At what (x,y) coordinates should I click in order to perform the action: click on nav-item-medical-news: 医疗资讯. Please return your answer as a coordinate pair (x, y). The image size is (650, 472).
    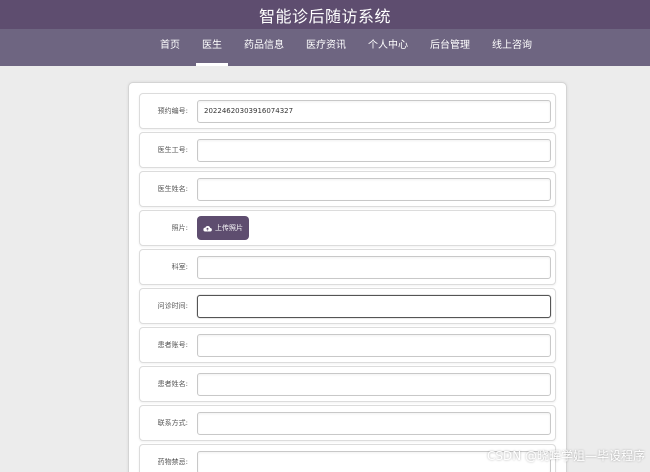
    Looking at the image, I should click on (326, 47).